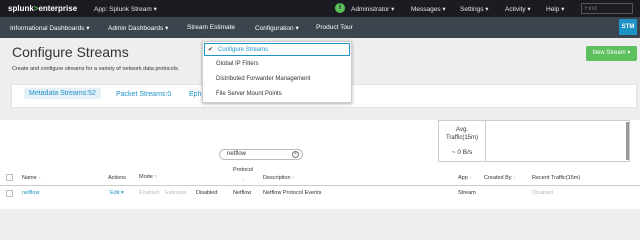  What do you see at coordinates (277, 64) in the screenshot?
I see `menu-item-global-ip-filters: Global IP Filters` at bounding box center [277, 64].